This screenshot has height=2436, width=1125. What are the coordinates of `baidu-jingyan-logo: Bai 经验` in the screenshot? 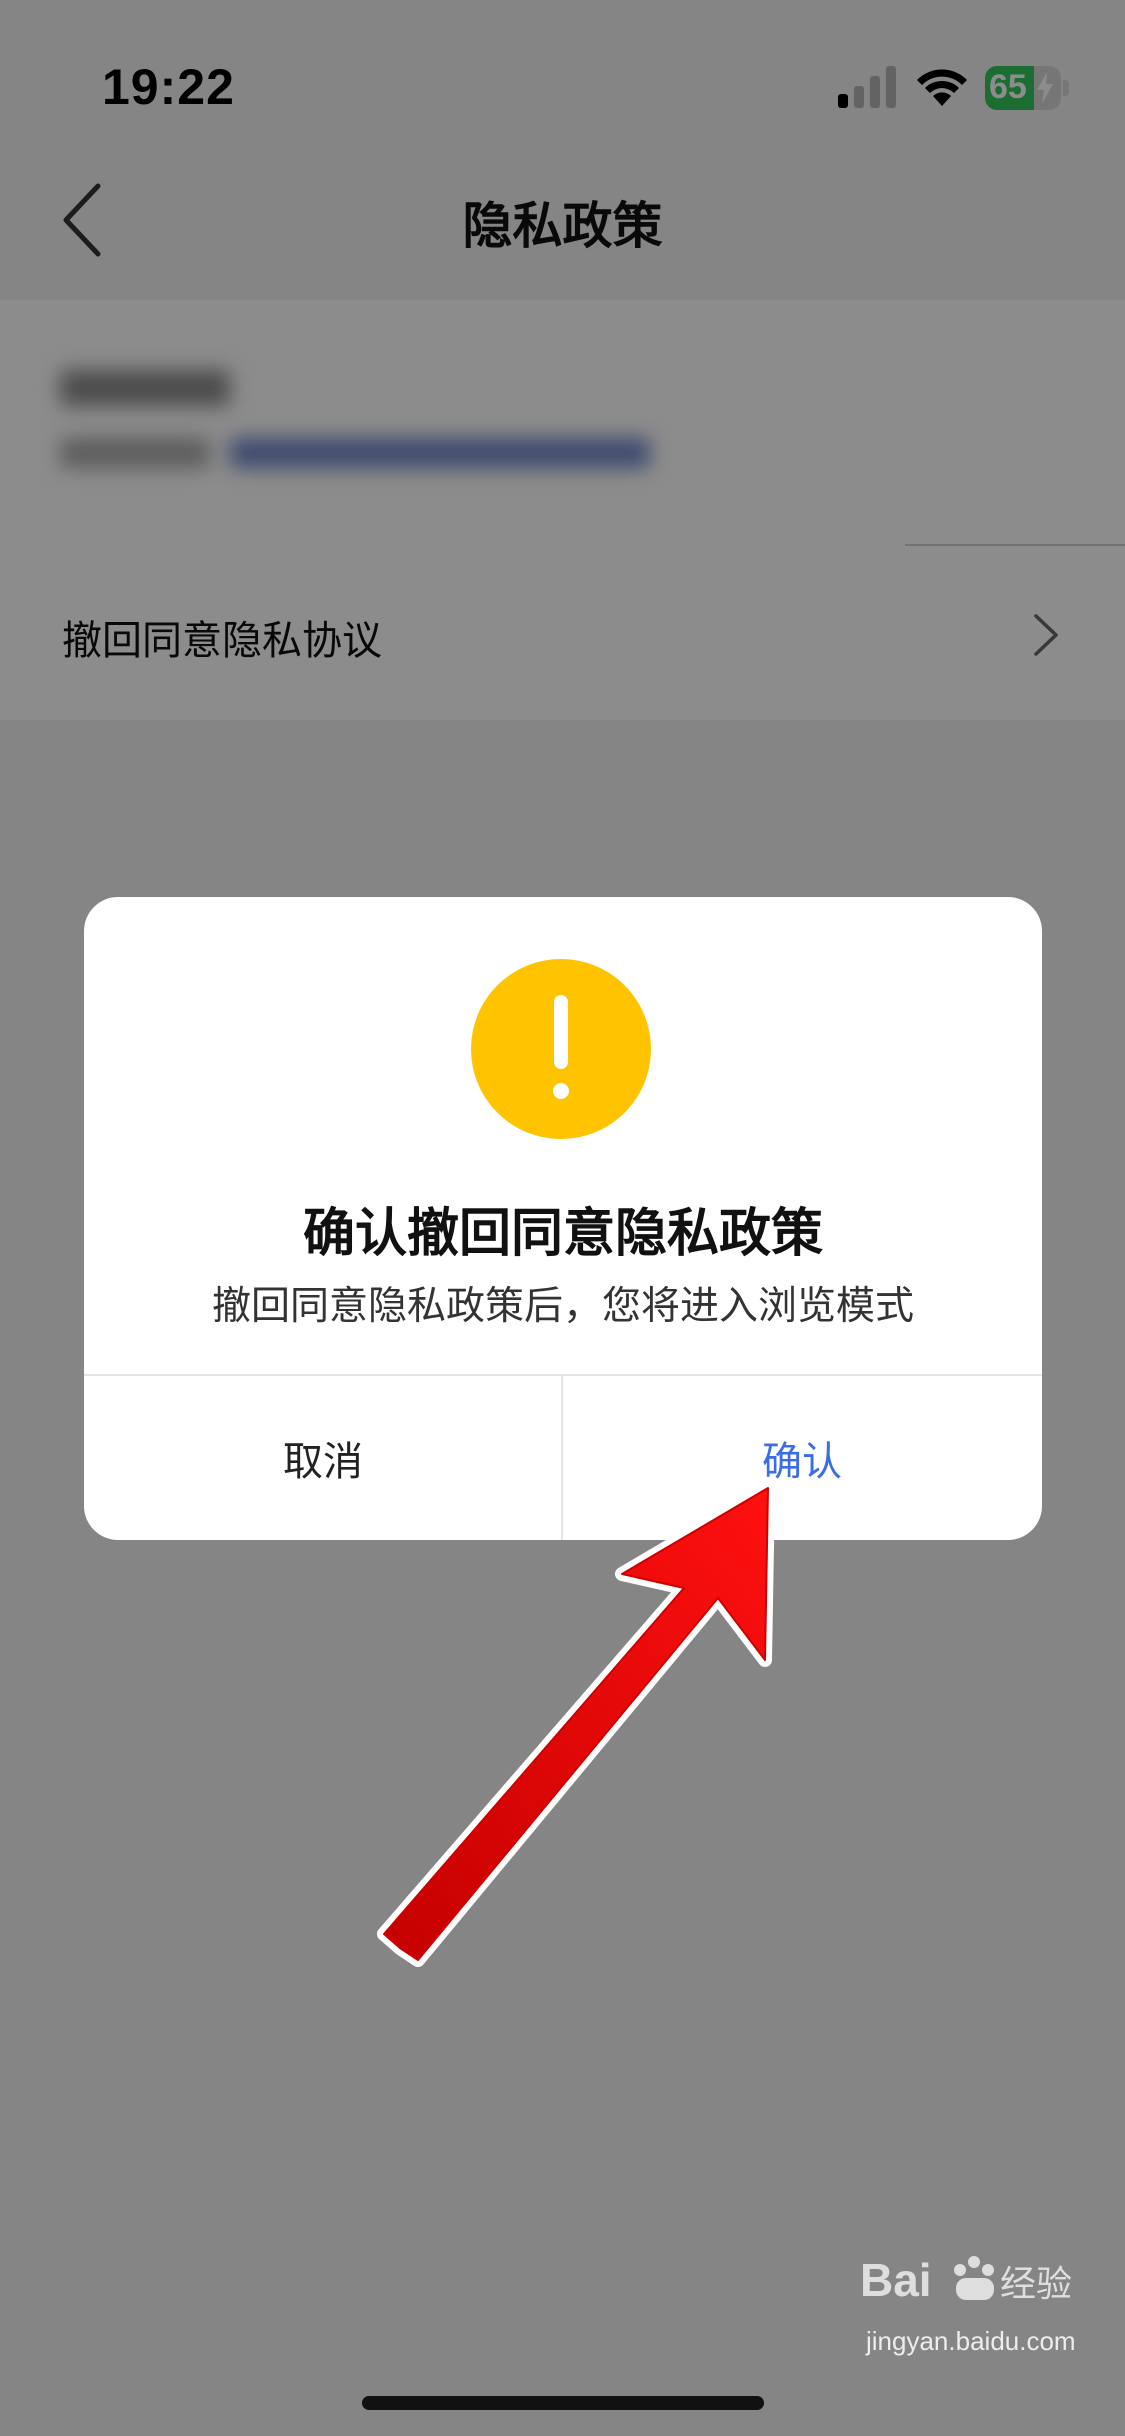 It's located at (966, 2280).